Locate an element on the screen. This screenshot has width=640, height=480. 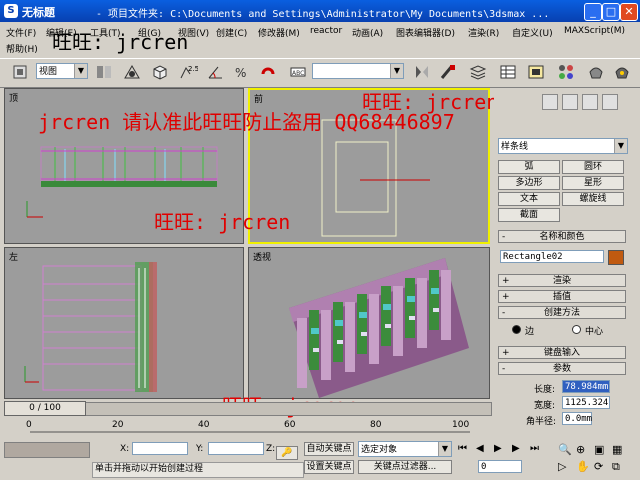
auto-key-button: 自动关键点 is located at coordinates (329, 449).